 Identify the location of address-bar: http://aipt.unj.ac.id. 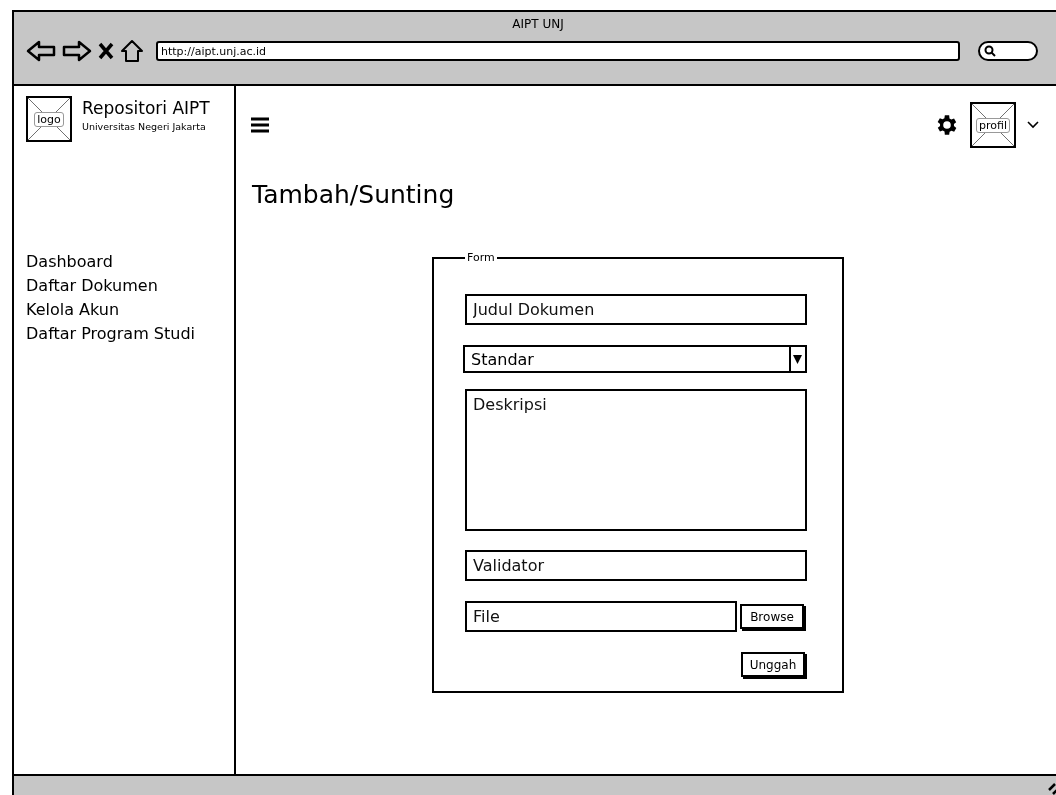
(558, 51).